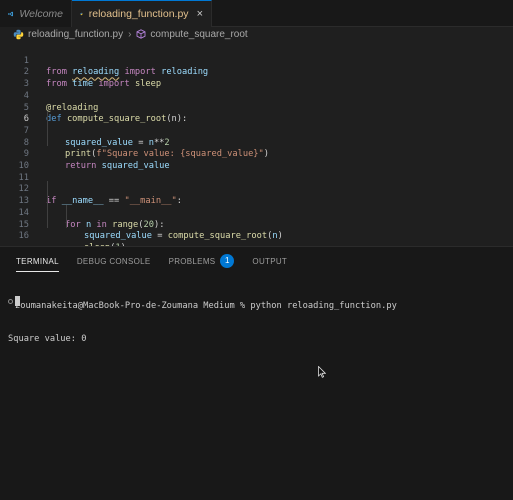 The image size is (513, 500). I want to click on code-line: 7 squared_value = n**2, so click(256, 131).